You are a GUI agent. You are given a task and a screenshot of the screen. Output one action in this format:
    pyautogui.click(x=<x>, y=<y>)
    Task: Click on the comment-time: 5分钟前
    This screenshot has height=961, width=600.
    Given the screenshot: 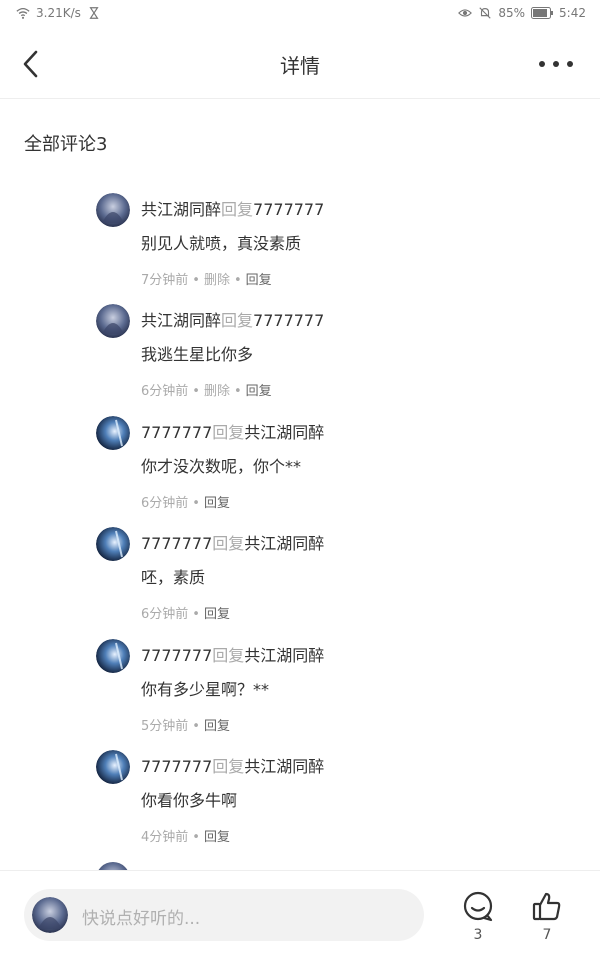 What is the action you would take?
    pyautogui.click(x=165, y=726)
    